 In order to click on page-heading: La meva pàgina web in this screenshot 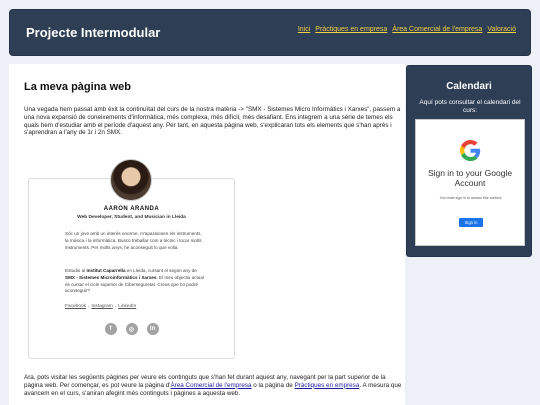, I will do `click(77, 87)`.